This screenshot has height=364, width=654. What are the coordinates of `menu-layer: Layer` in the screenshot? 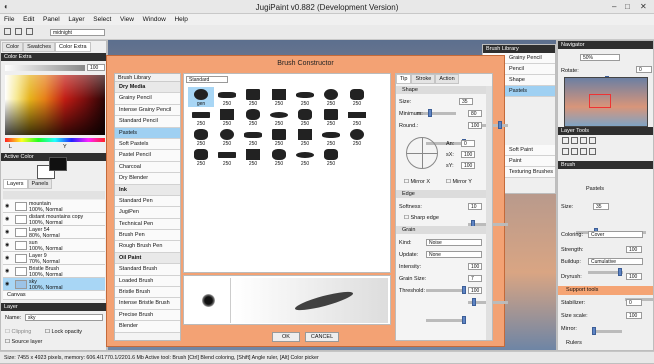 It's located at (76, 19).